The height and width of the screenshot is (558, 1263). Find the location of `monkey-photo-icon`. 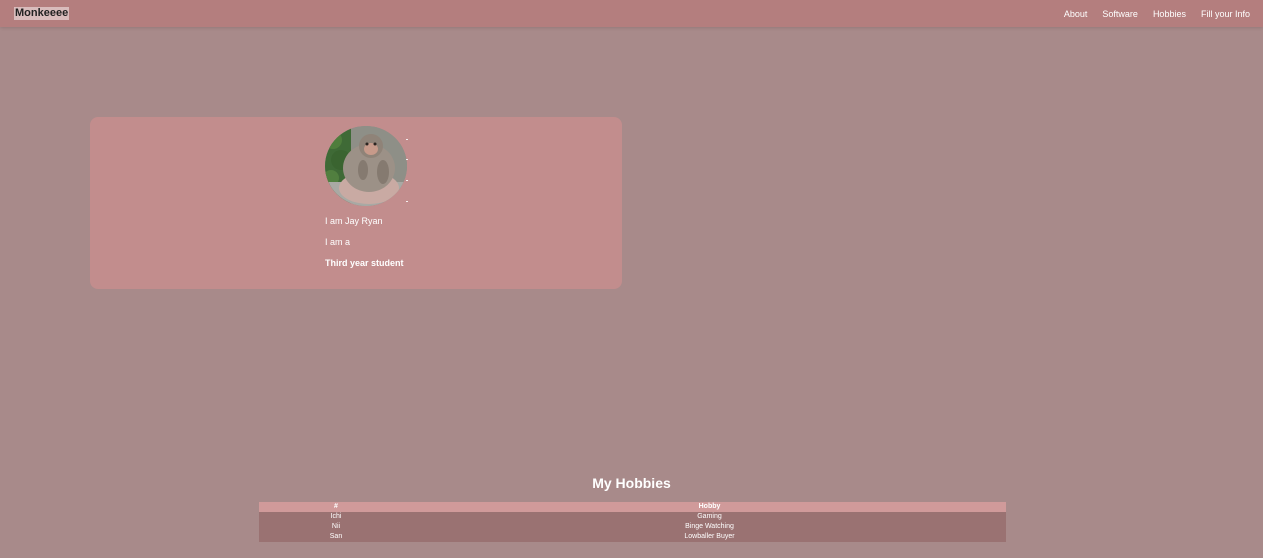

monkey-photo-icon is located at coordinates (366, 166).